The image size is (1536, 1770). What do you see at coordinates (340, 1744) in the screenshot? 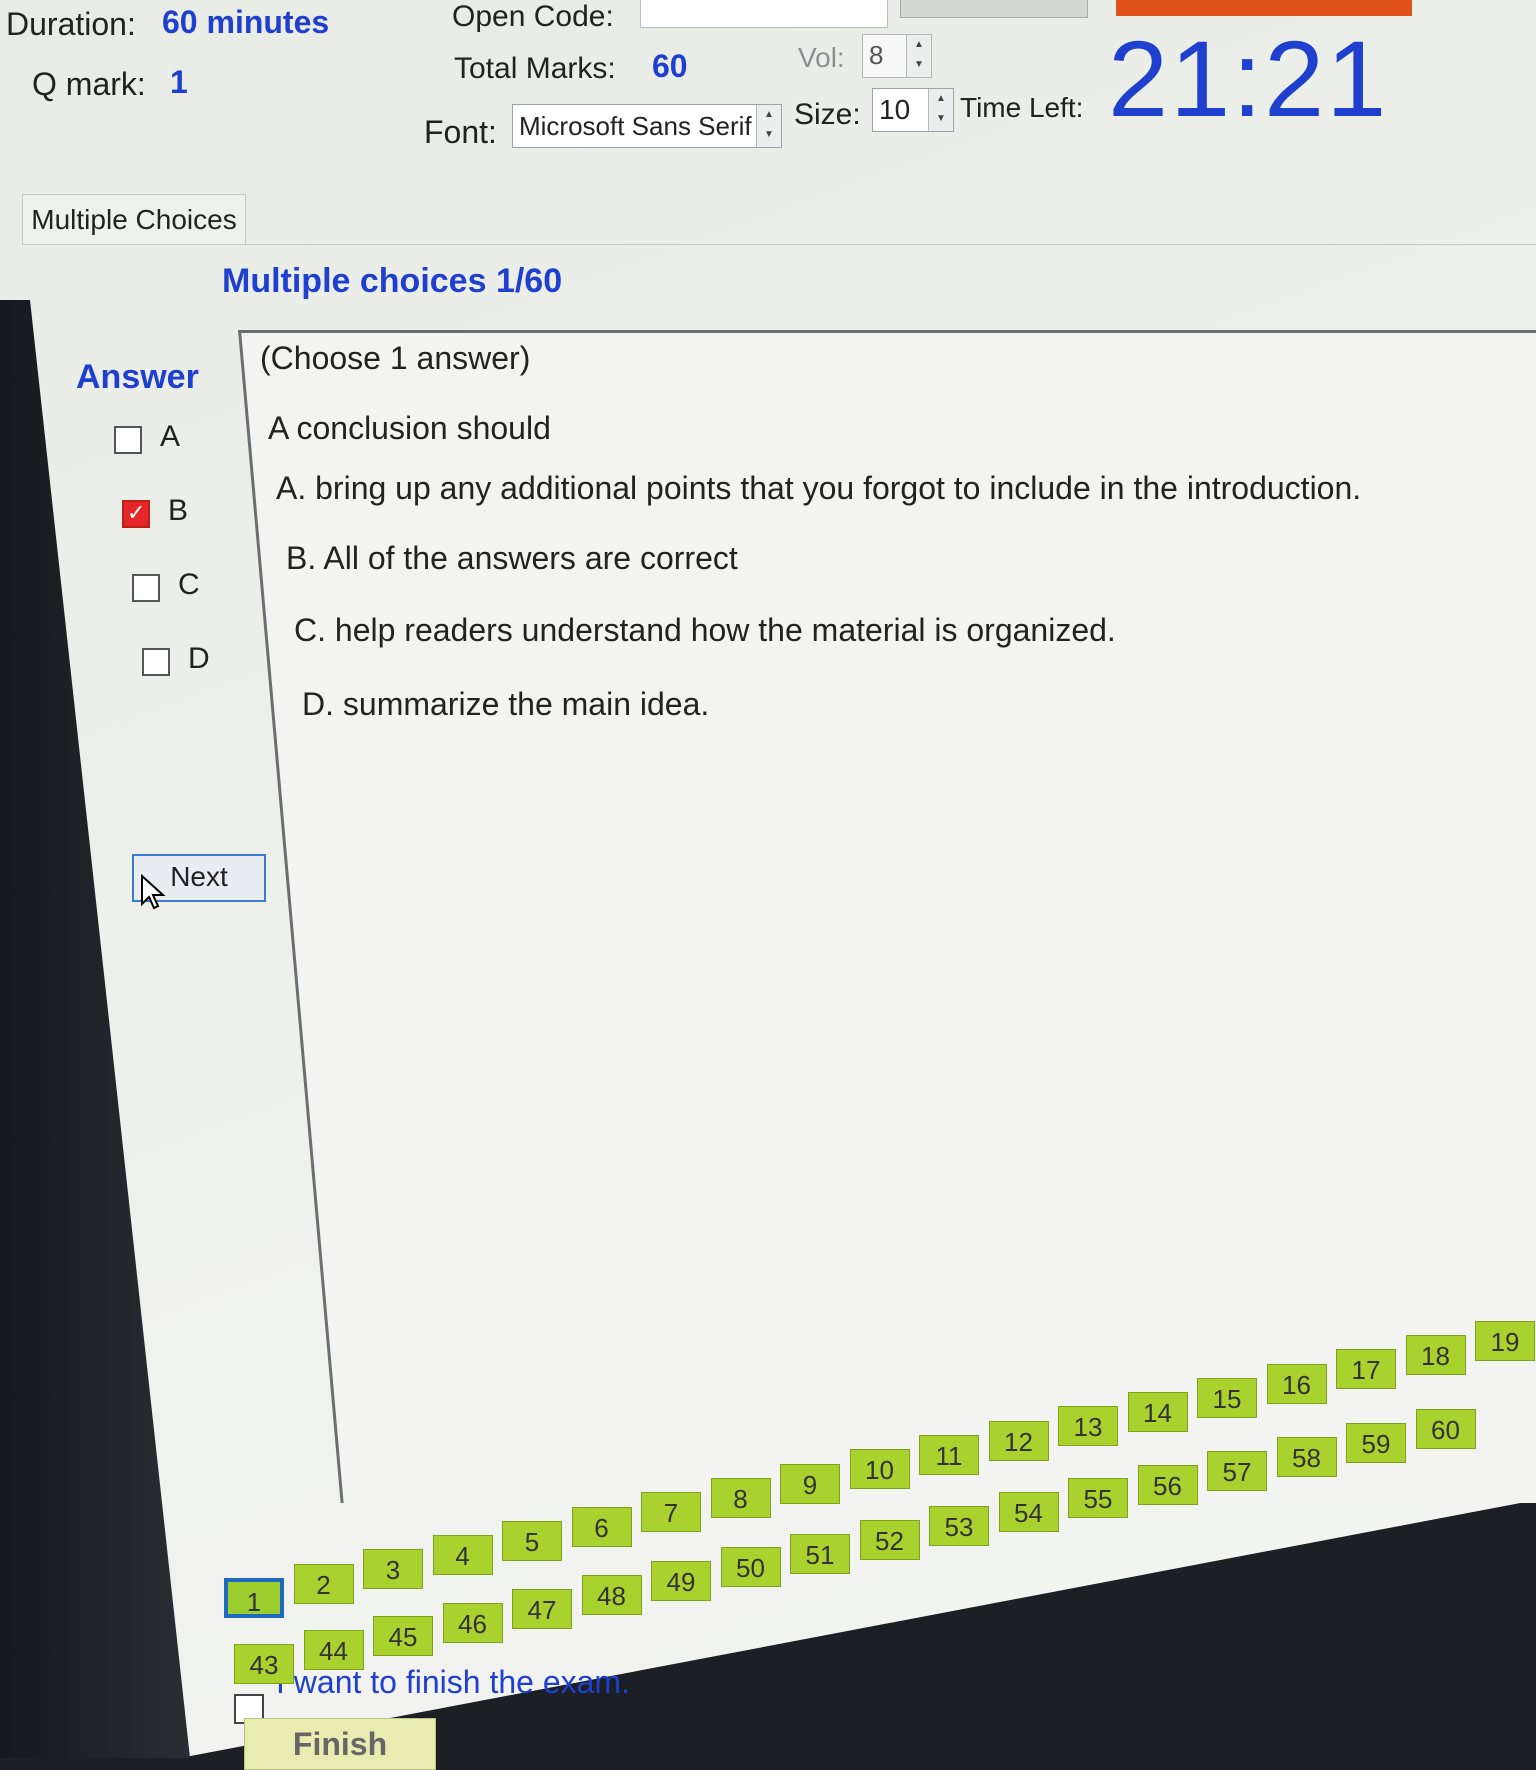
I see `finish-button: Finish` at bounding box center [340, 1744].